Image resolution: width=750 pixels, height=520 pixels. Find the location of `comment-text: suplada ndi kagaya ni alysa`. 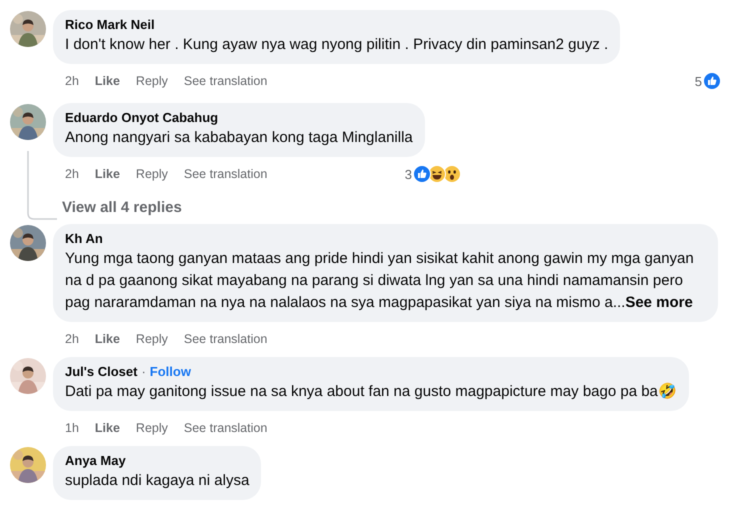

comment-text: suplada ndi kagaya ni alysa is located at coordinates (157, 481).